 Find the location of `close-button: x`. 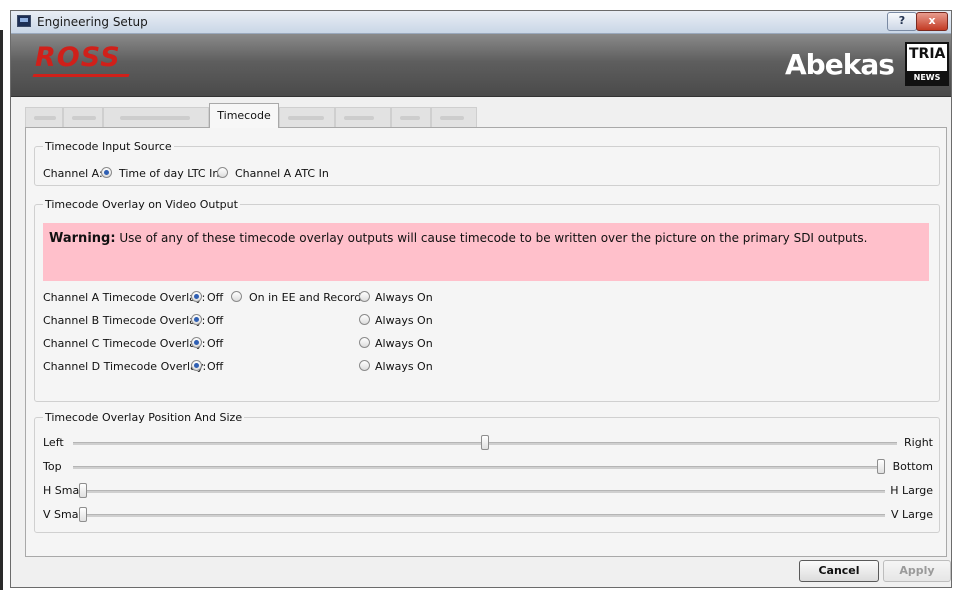

close-button: x is located at coordinates (932, 21).